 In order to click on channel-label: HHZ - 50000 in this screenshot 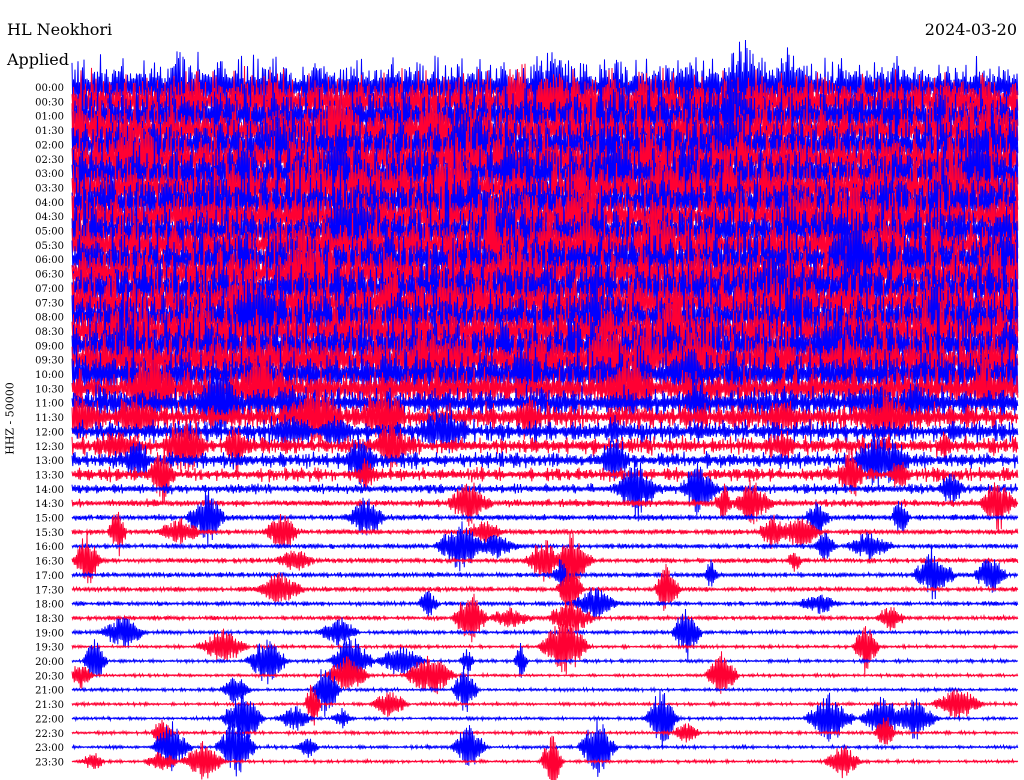, I will do `click(10, 418)`.